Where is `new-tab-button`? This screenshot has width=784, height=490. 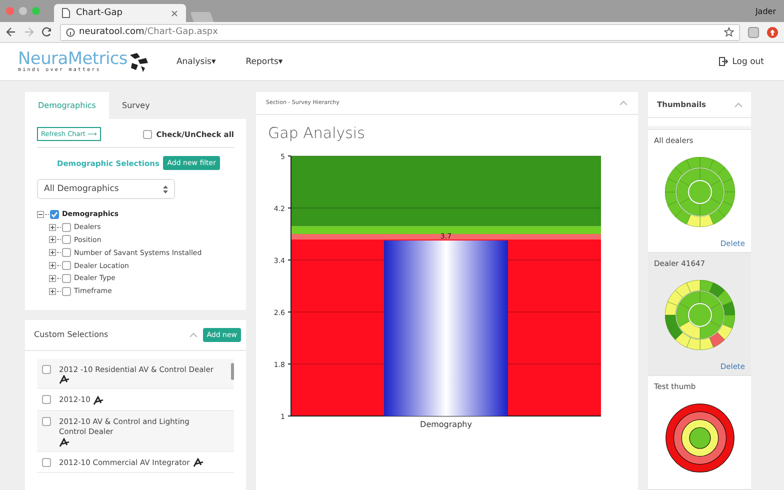 new-tab-button is located at coordinates (202, 17).